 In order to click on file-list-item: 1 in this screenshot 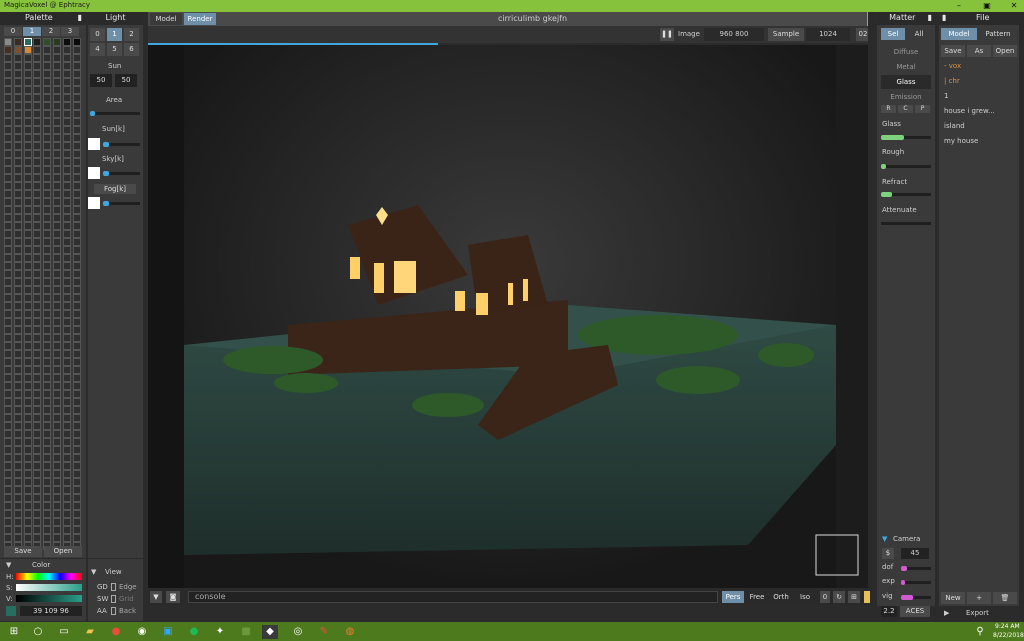, I will do `click(946, 96)`.